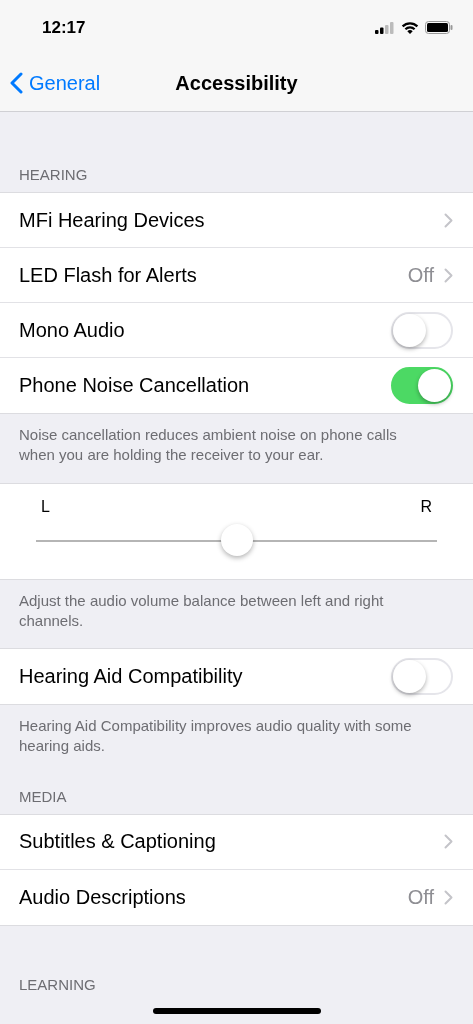  What do you see at coordinates (16, 83) in the screenshot?
I see `chevron-left-icon` at bounding box center [16, 83].